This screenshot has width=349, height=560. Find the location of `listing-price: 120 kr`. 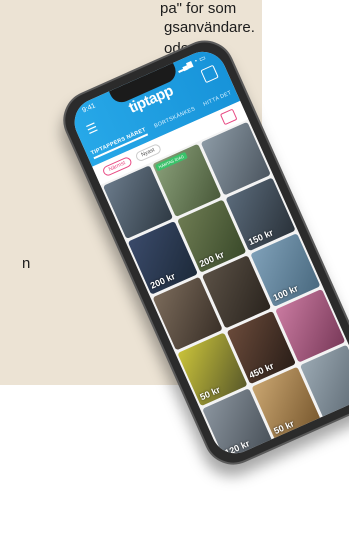

listing-price: 120 kr is located at coordinates (237, 448).